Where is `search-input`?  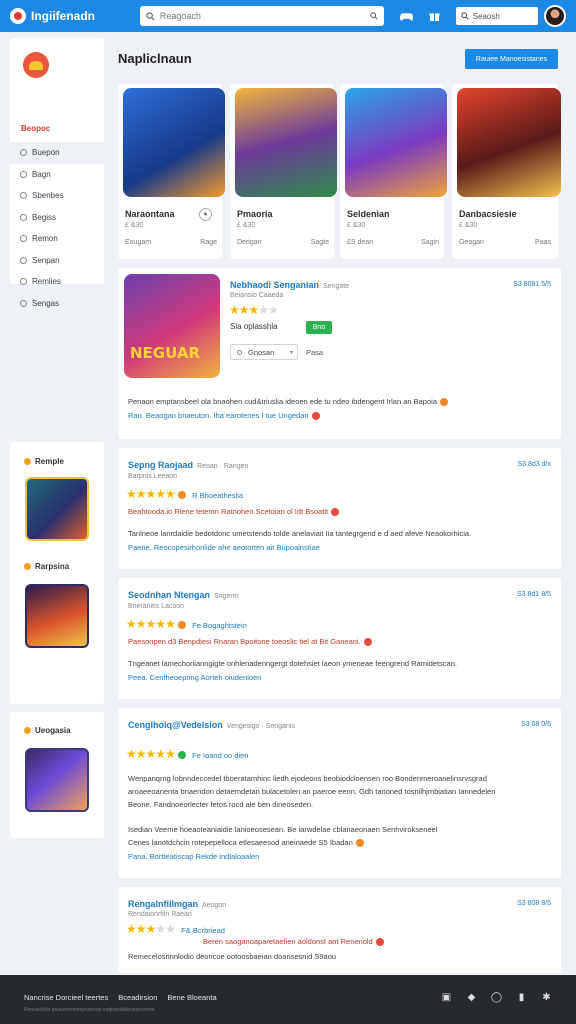 search-input is located at coordinates (262, 16).